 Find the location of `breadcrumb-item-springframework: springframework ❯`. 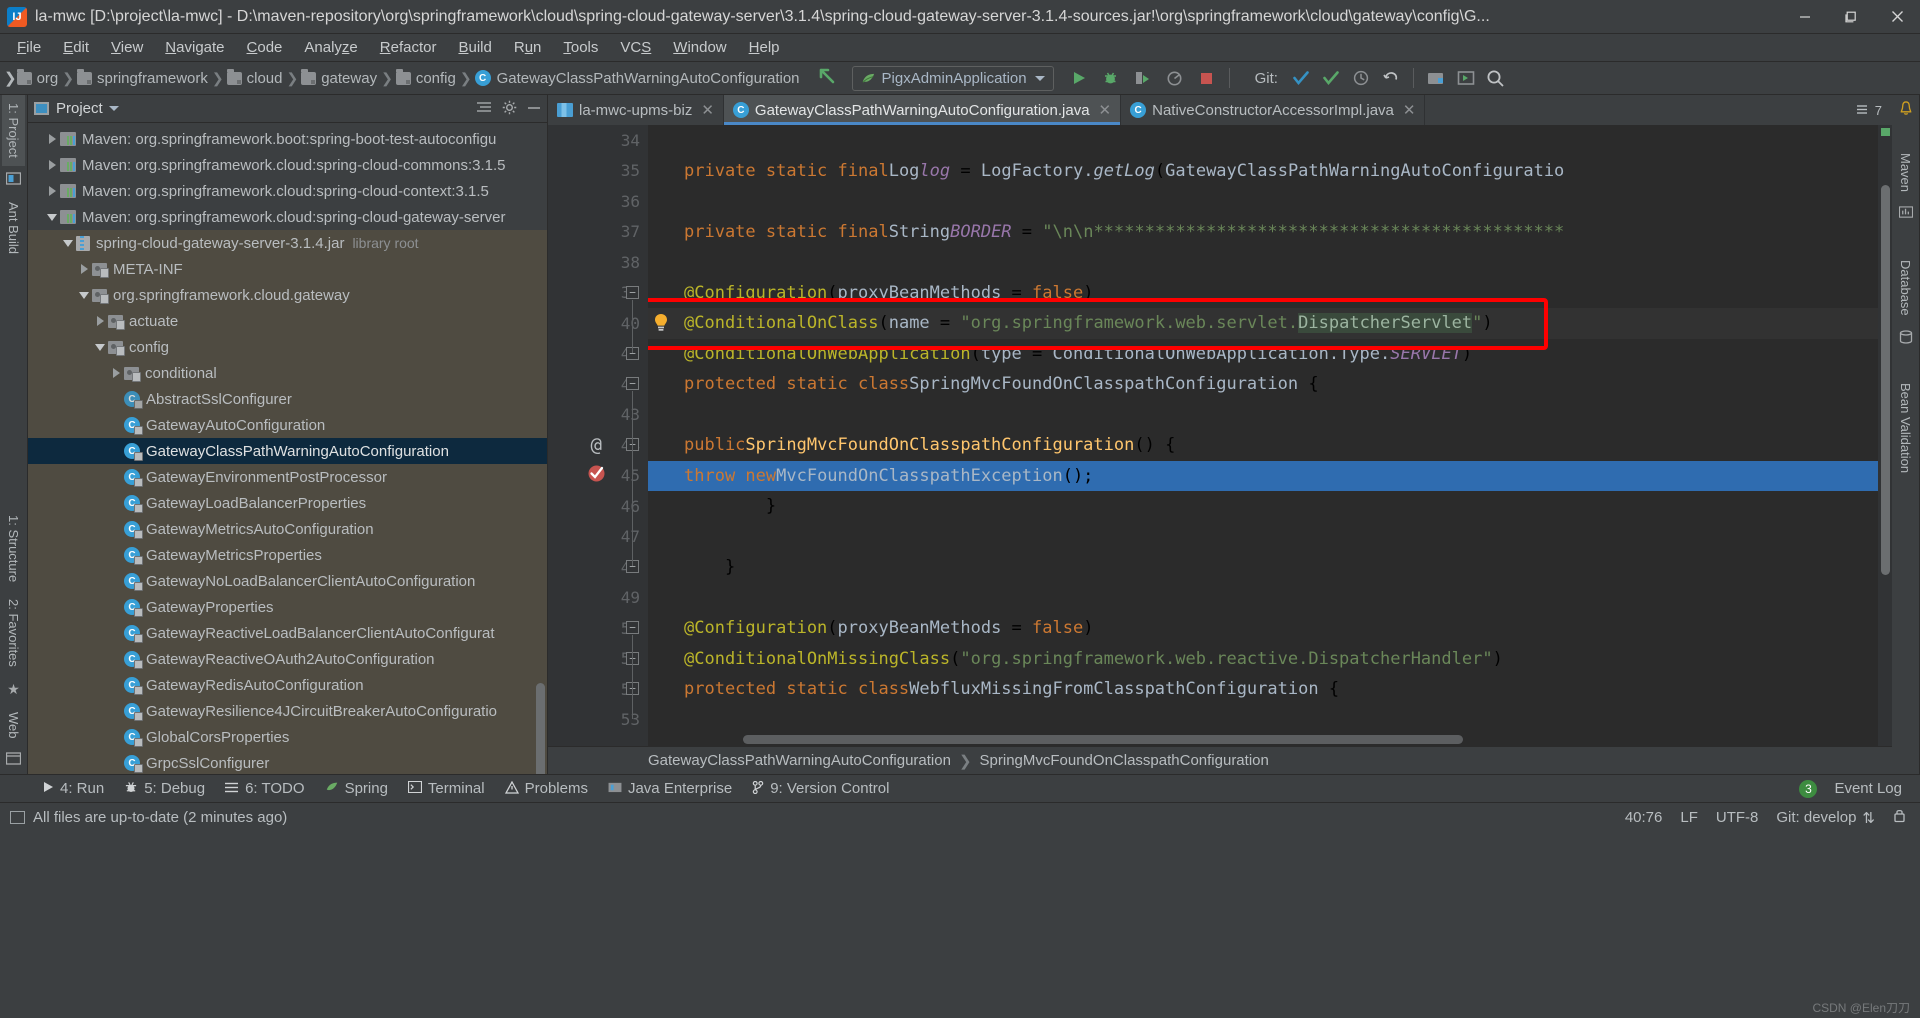

breadcrumb-item-springframework: springframework ❯ is located at coordinates (152, 77).